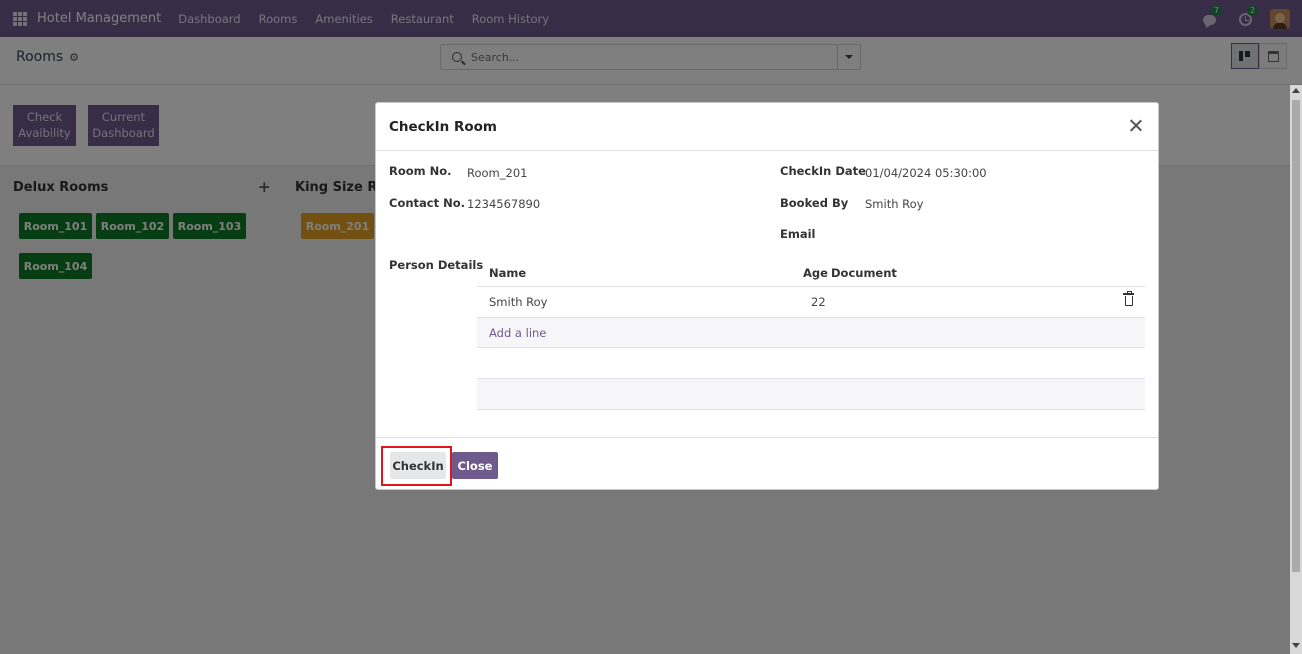  Describe the element at coordinates (517, 333) in the screenshot. I see `add-line-link: Add a line` at that location.